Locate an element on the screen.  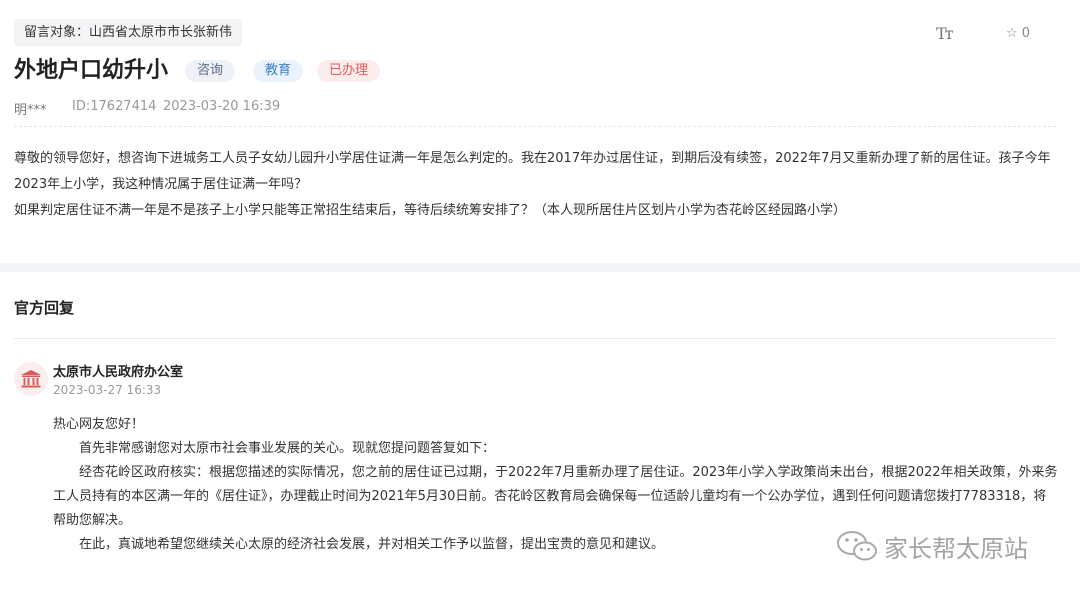
watermark: 家长帮太原站 is located at coordinates (932, 546).